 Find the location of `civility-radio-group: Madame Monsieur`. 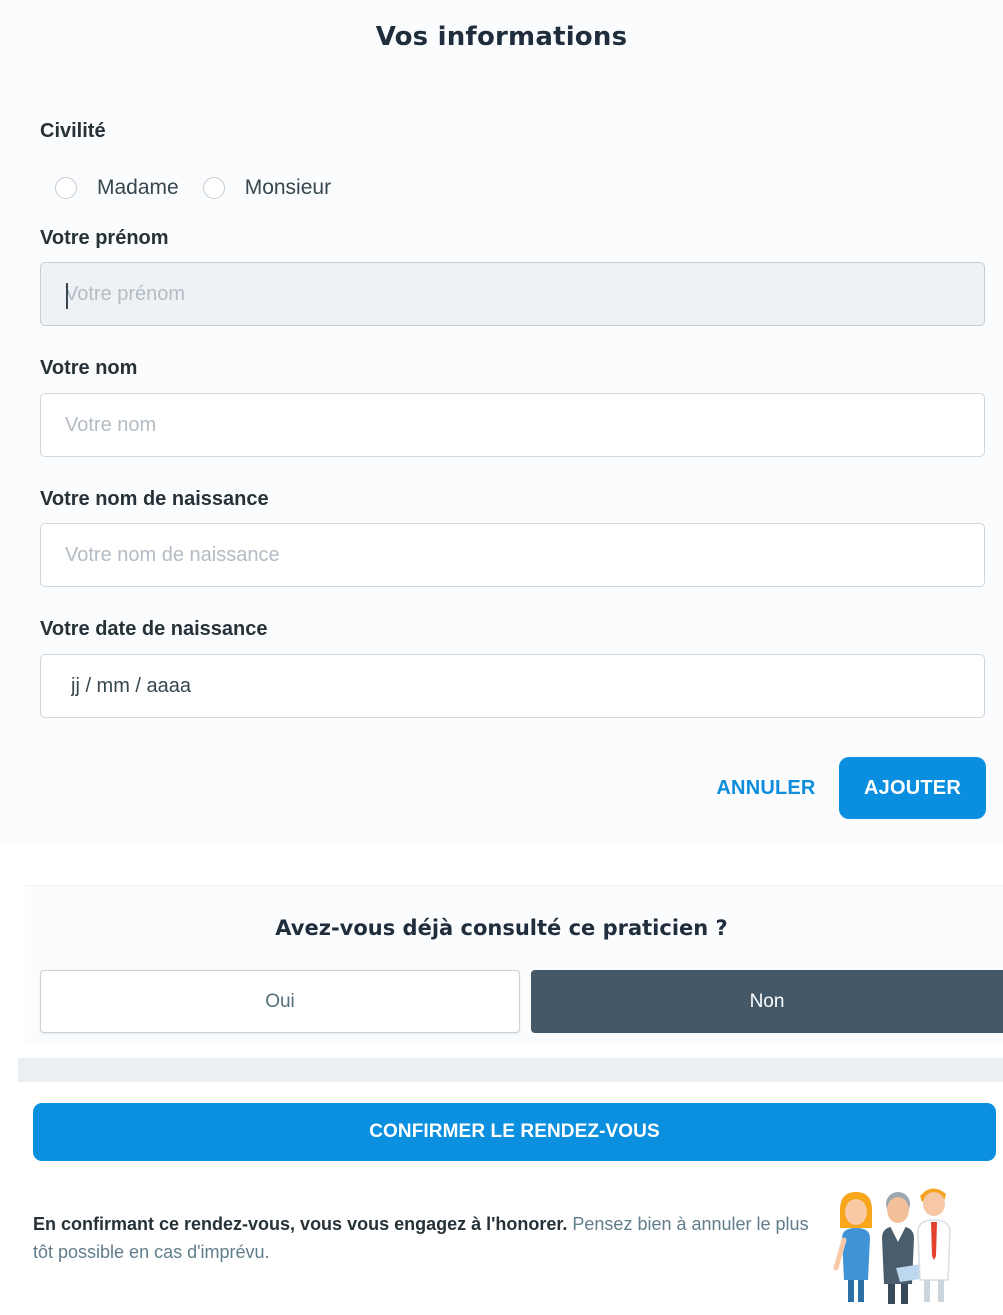

civility-radio-group: Madame Monsieur is located at coordinates (205, 188).